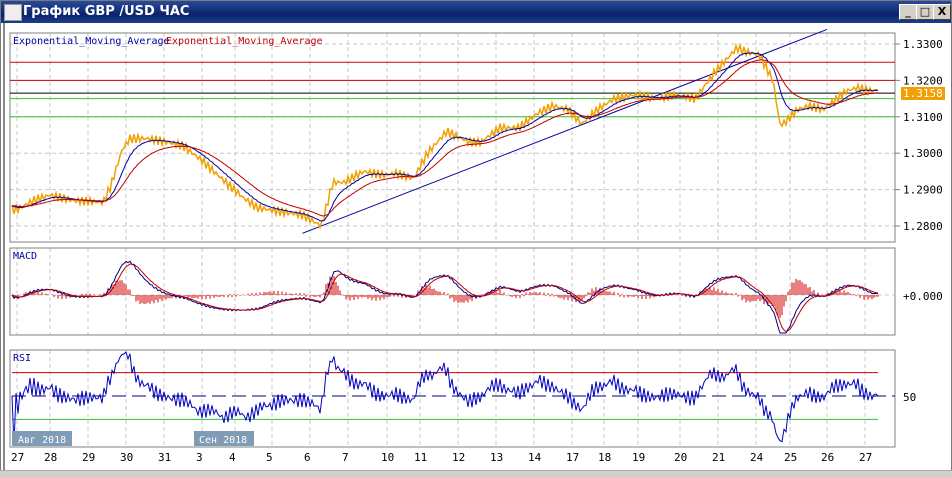  I want to click on day-tick-label: 6, so click(307, 457).